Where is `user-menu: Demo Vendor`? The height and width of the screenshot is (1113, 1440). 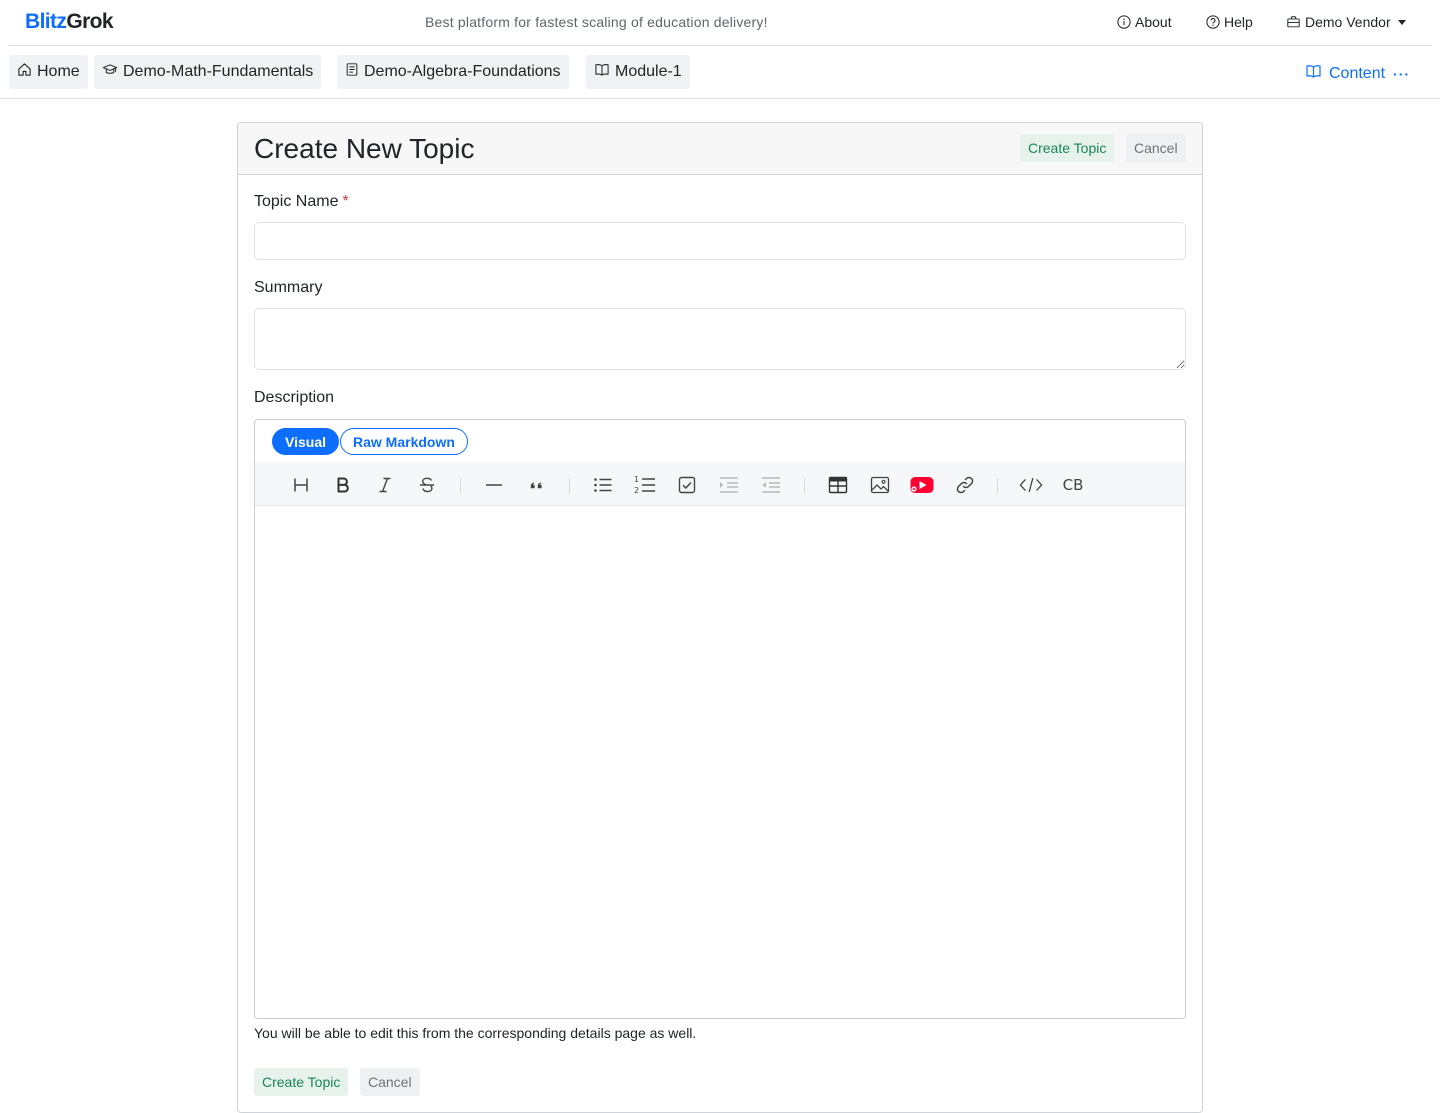
user-menu: Demo Vendor is located at coordinates (1346, 22).